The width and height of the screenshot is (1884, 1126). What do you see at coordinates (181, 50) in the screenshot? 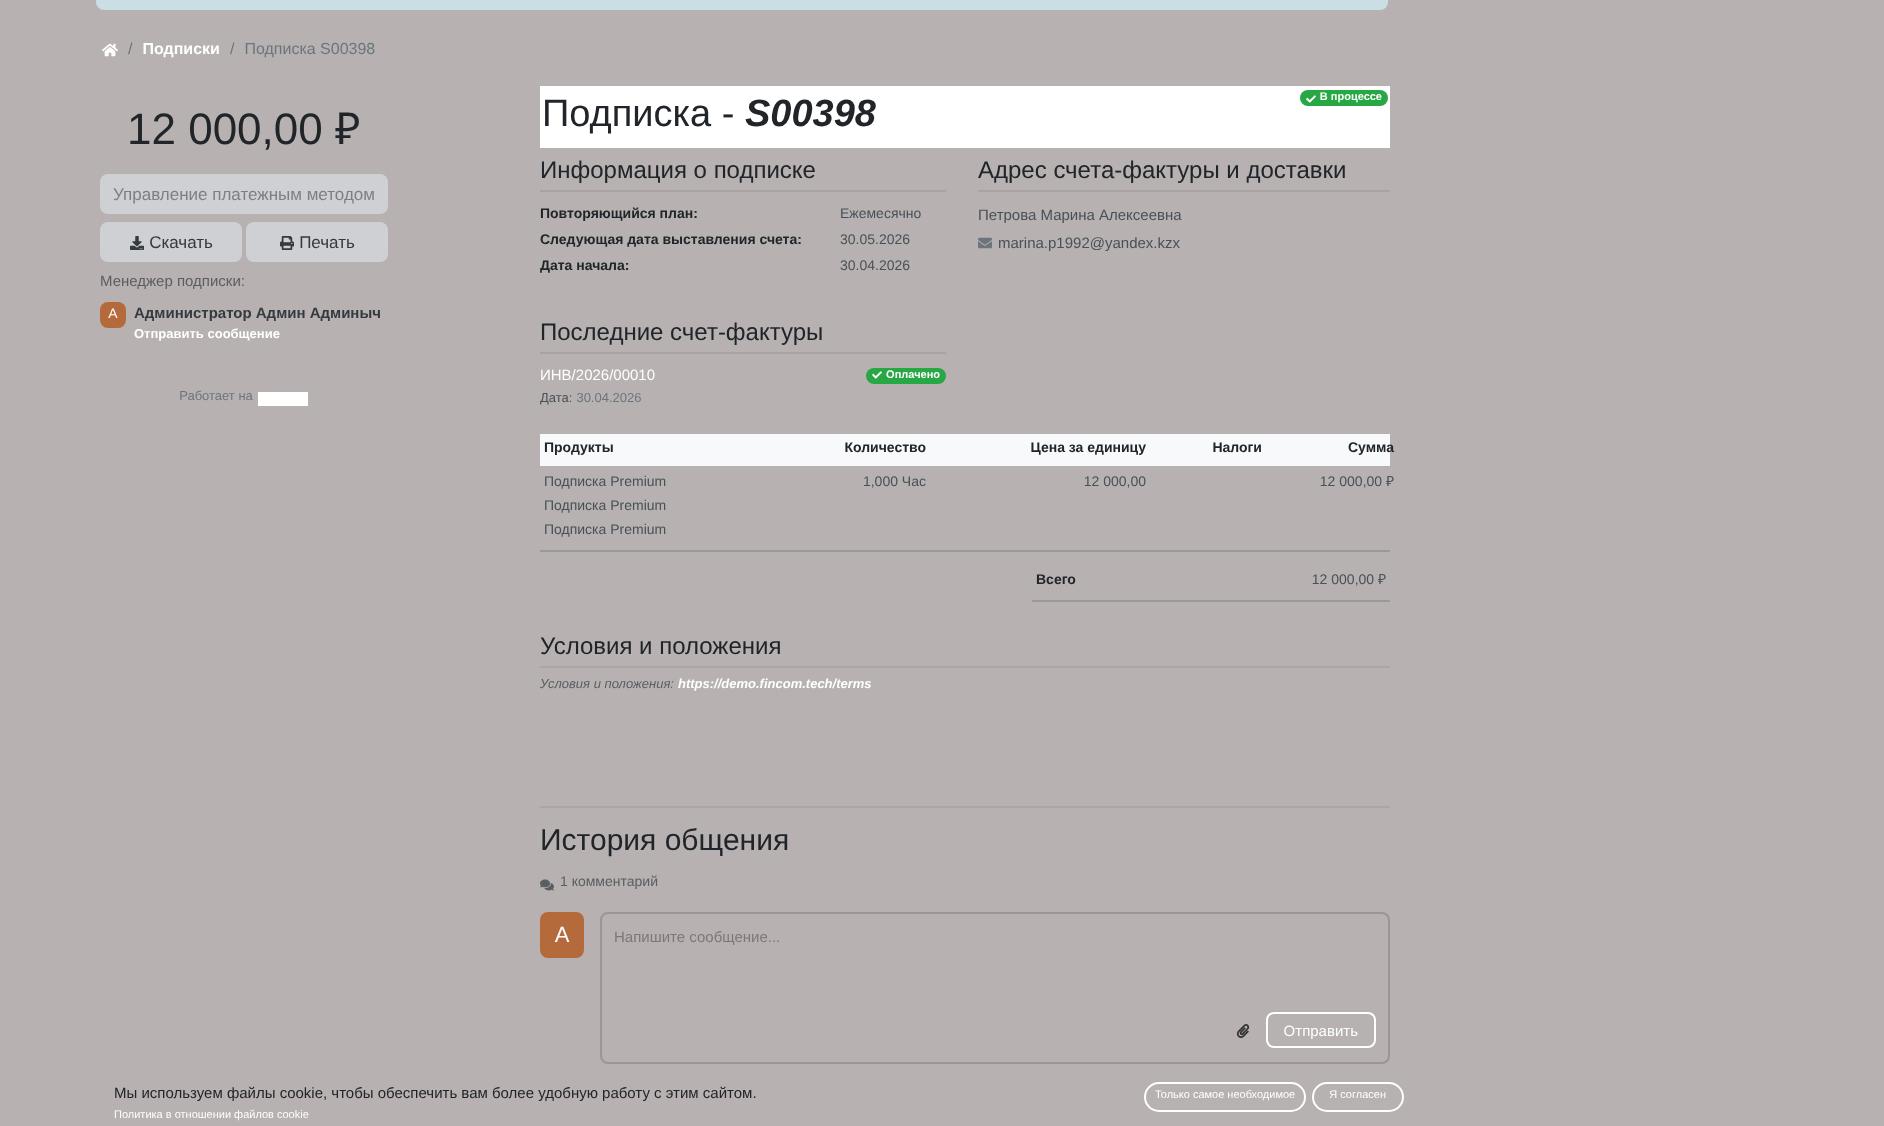
I see `breadcrumb-link: Подписки` at bounding box center [181, 50].